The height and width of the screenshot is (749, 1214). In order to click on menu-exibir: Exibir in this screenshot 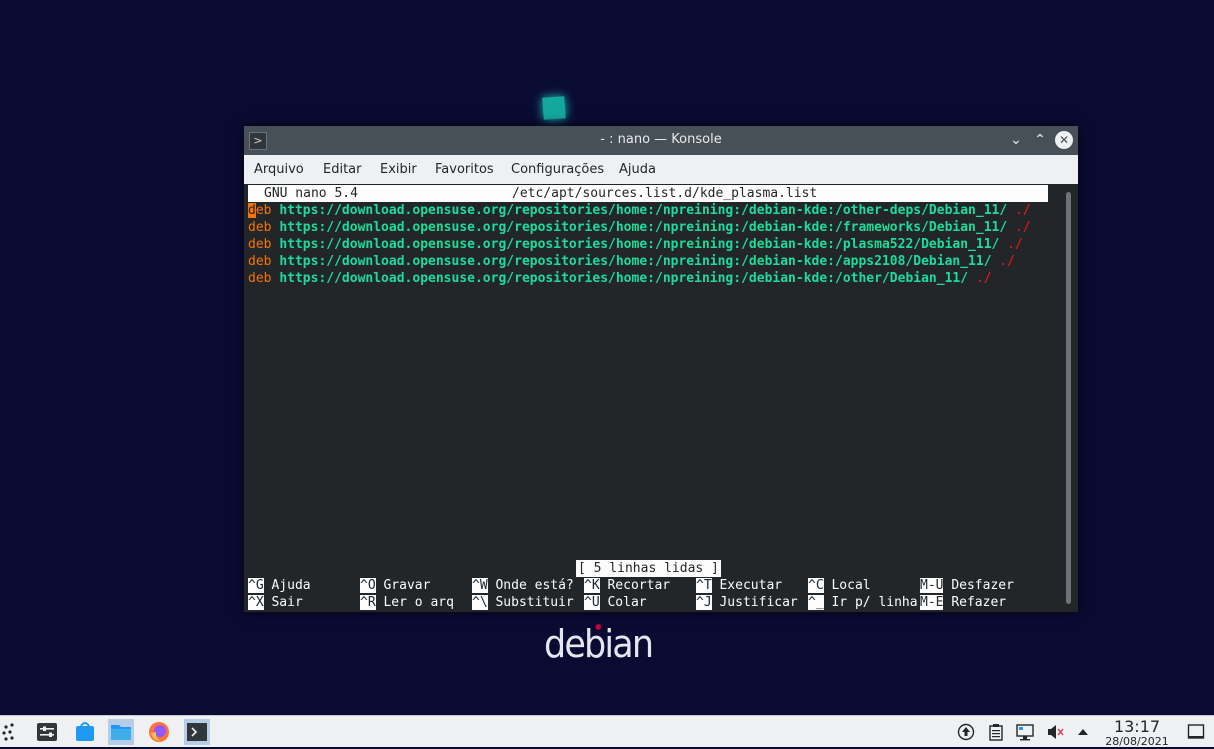, I will do `click(398, 169)`.